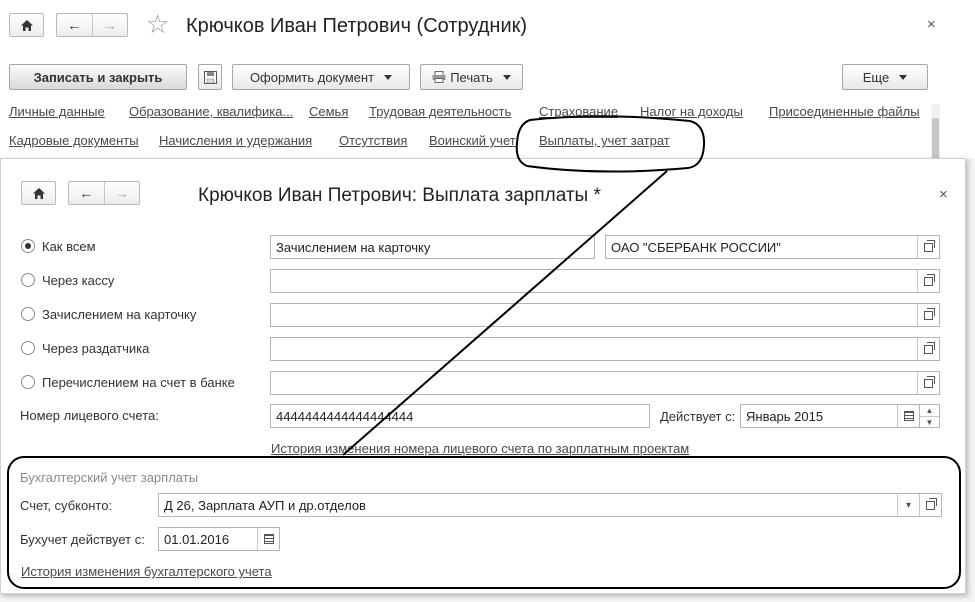 The width and height of the screenshot is (975, 602). What do you see at coordinates (312, 77) in the screenshot?
I see `format-document-label: Оформить документ` at bounding box center [312, 77].